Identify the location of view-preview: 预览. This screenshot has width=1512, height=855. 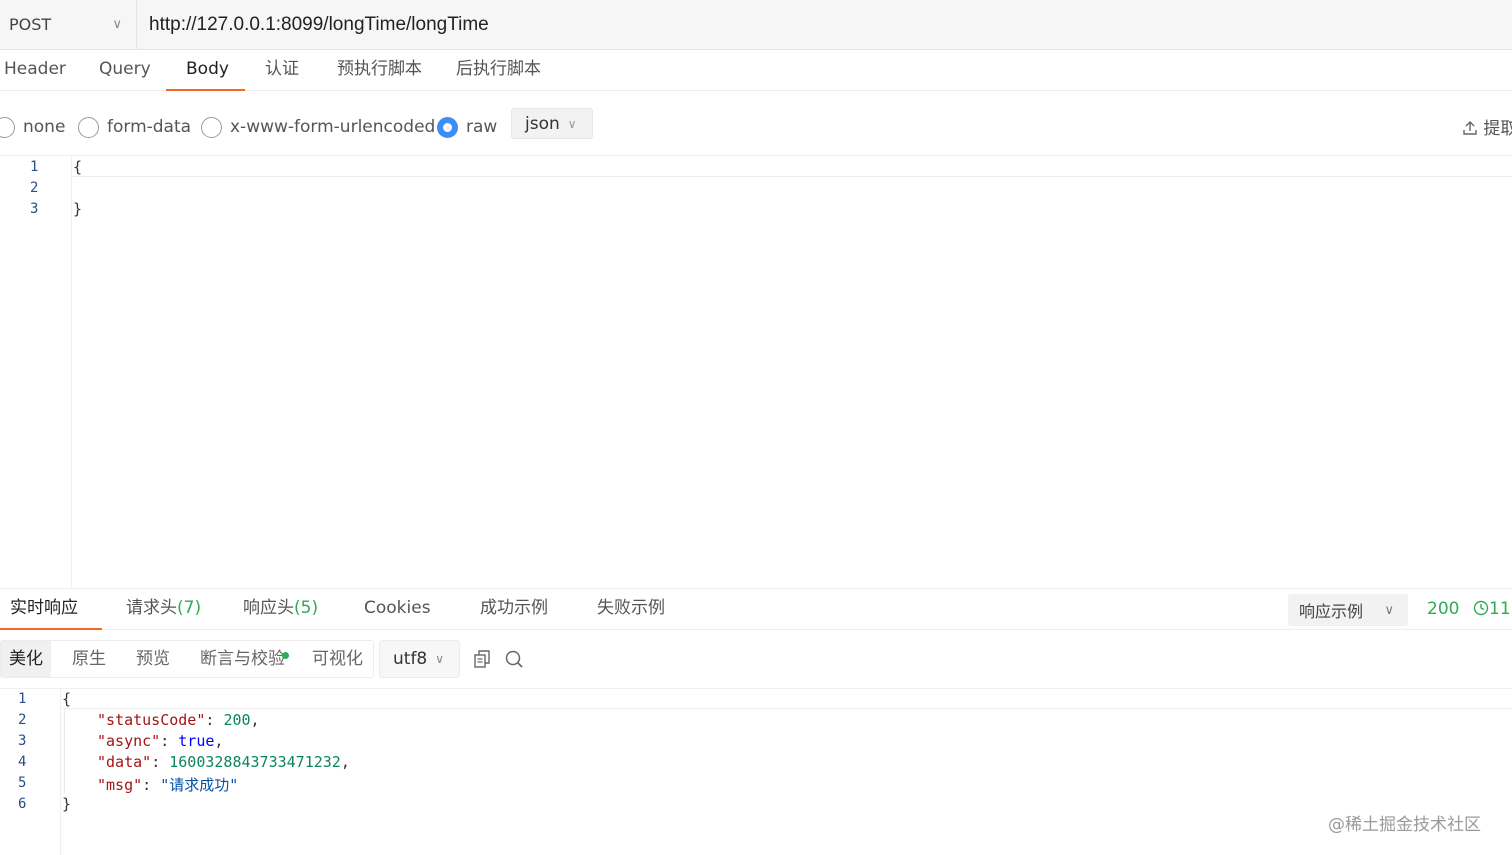
(153, 659).